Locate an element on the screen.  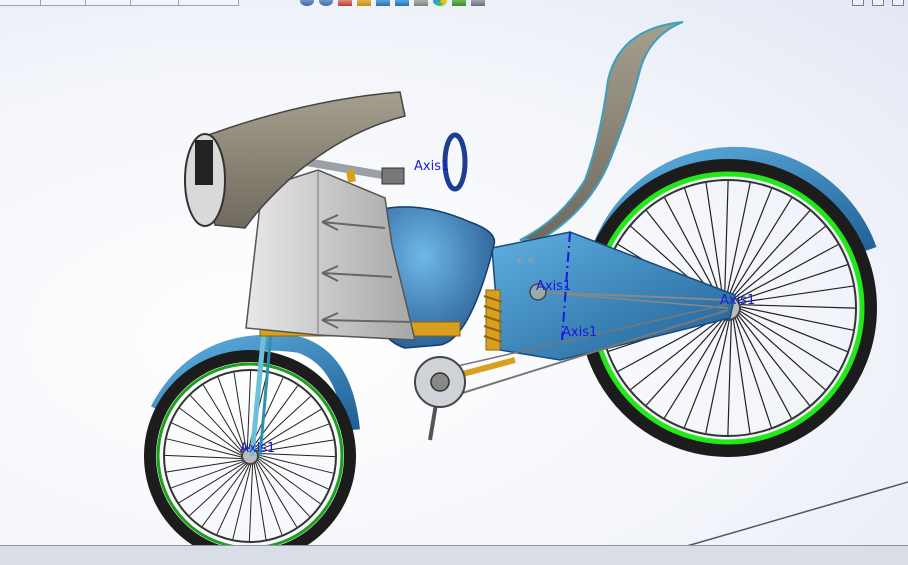
crankset is located at coordinates (465, 398).